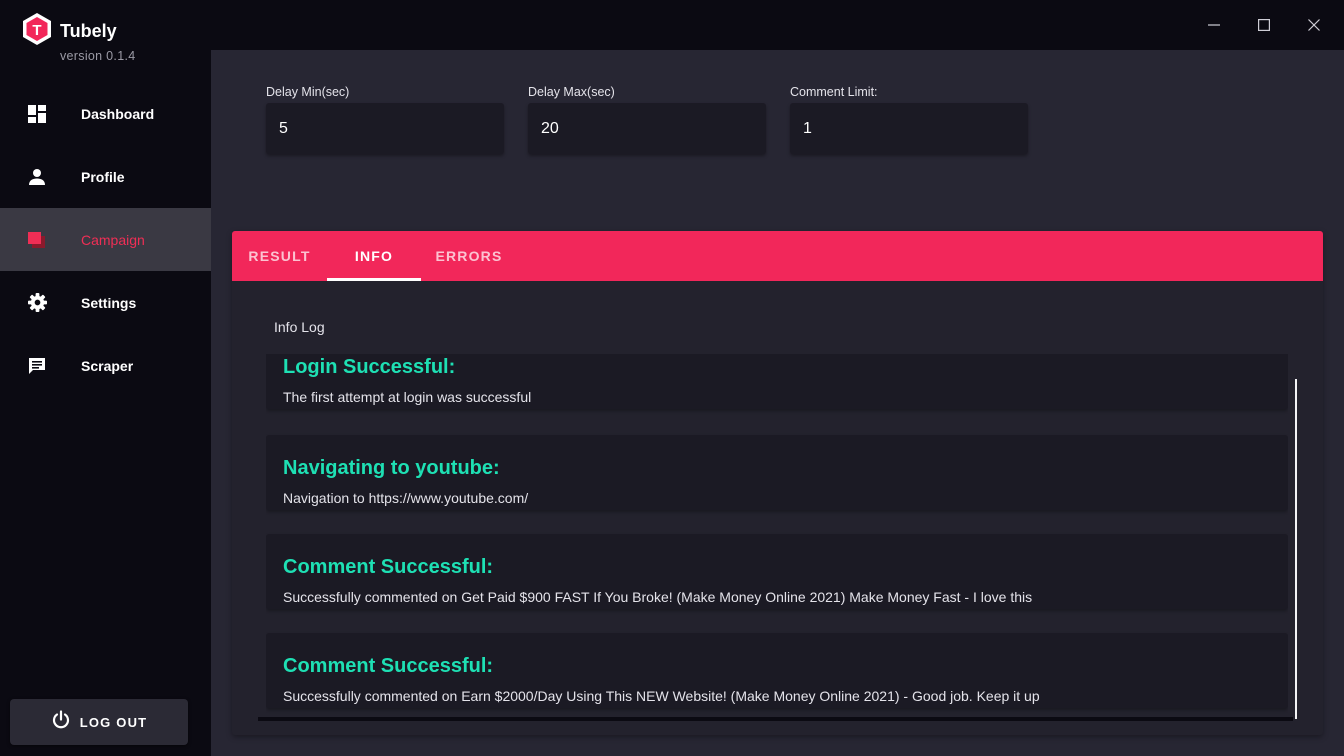  I want to click on sidebar-item-settings: Settings, so click(105, 302).